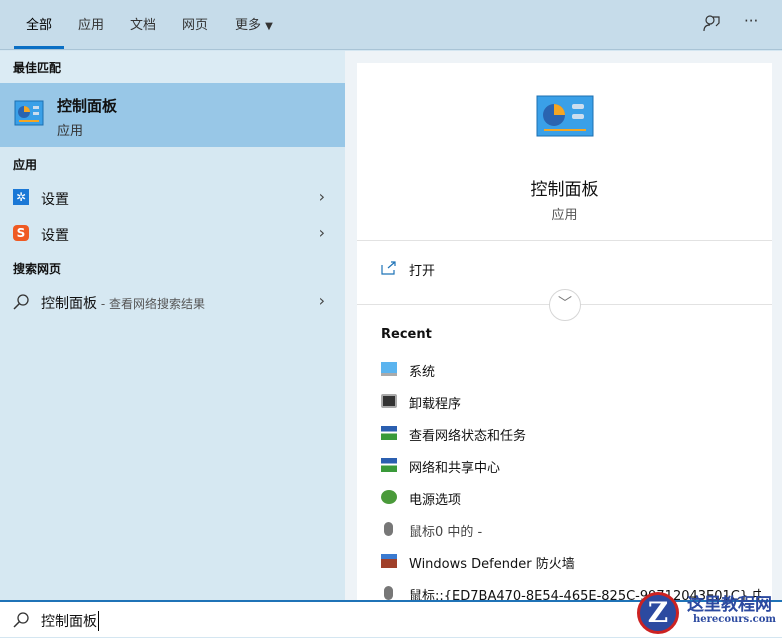 The width and height of the screenshot is (782, 638). Describe the element at coordinates (565, 305) in the screenshot. I see `expand-chevron-down-icon: ﹀` at that location.